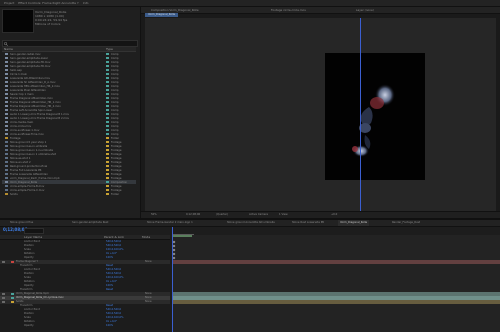 The width and height of the screenshot is (500, 332). I want to click on column-name: Name, so click(54, 49).